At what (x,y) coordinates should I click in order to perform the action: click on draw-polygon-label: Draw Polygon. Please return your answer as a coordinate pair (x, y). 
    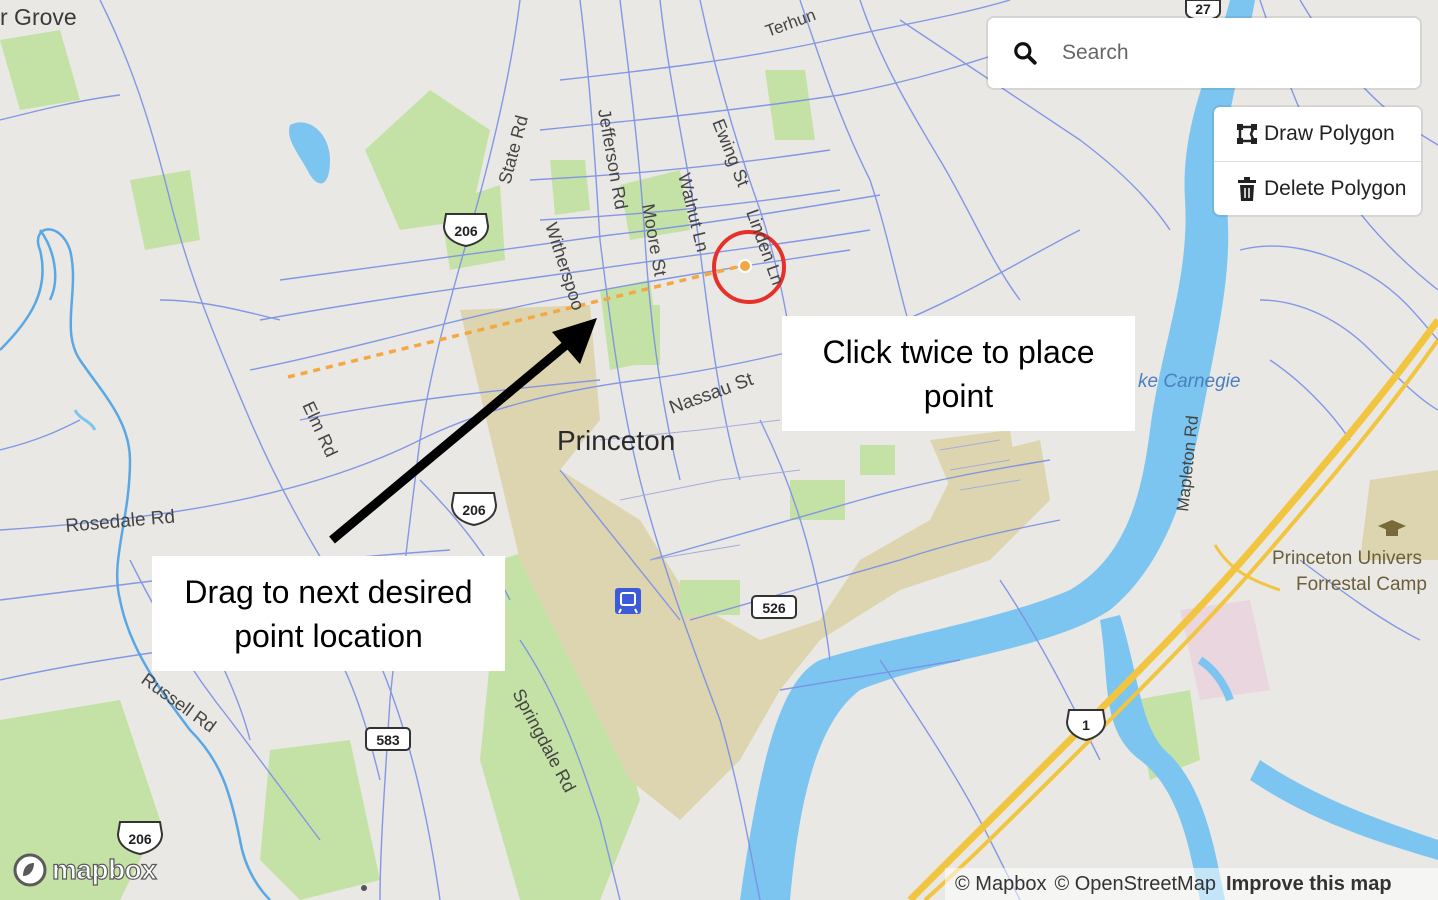
    Looking at the image, I should click on (1329, 133).